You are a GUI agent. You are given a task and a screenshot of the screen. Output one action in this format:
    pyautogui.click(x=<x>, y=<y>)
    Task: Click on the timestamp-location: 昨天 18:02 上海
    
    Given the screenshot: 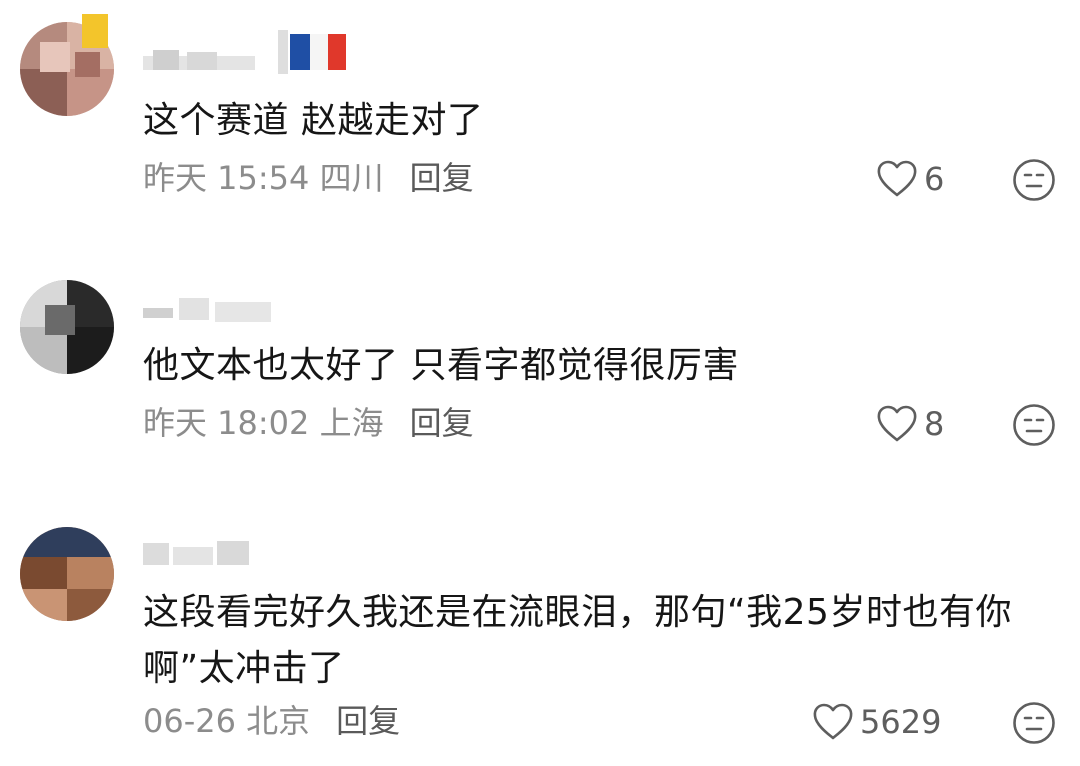 What is the action you would take?
    pyautogui.click(x=263, y=423)
    